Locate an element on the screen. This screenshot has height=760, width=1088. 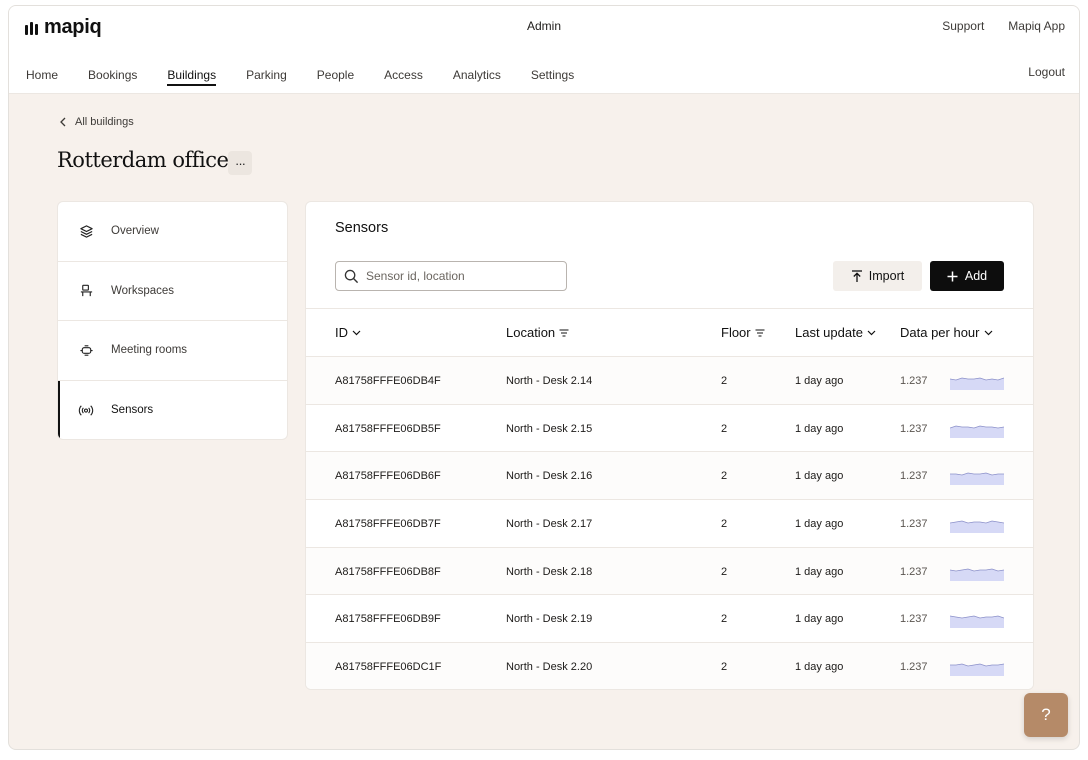
location-cell: North - Desk 2.20 is located at coordinates (549, 667).